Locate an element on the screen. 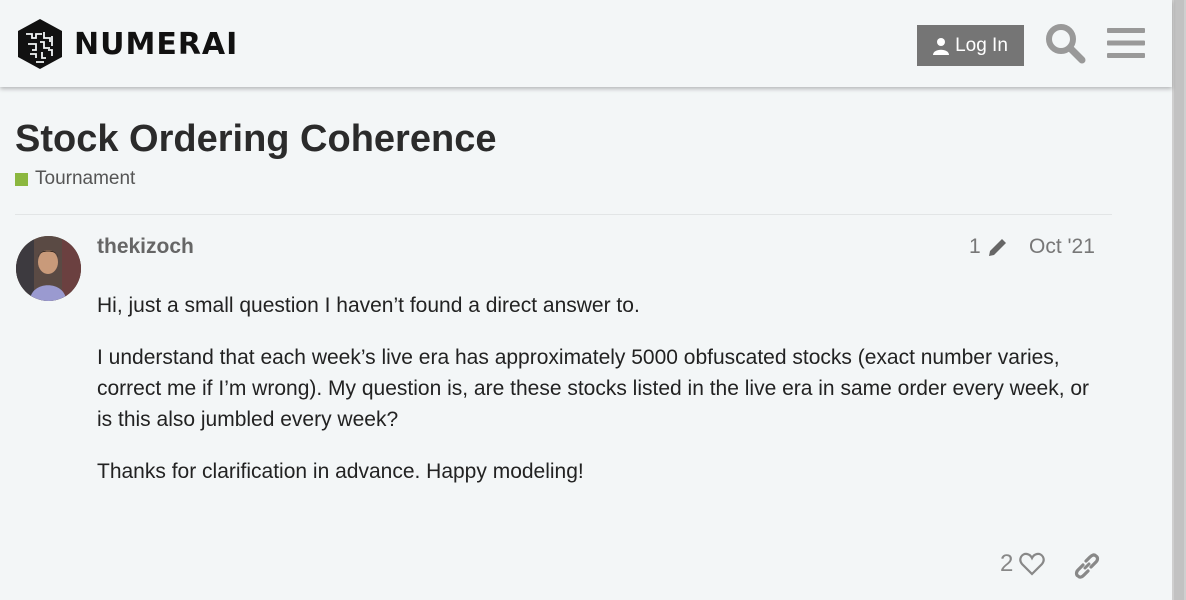  avatar is located at coordinates (48, 268).